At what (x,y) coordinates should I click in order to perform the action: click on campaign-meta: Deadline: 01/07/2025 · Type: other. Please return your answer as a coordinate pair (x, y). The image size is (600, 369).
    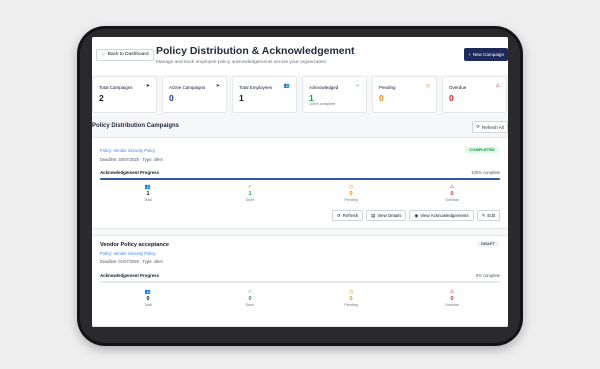
    Looking at the image, I should click on (131, 261).